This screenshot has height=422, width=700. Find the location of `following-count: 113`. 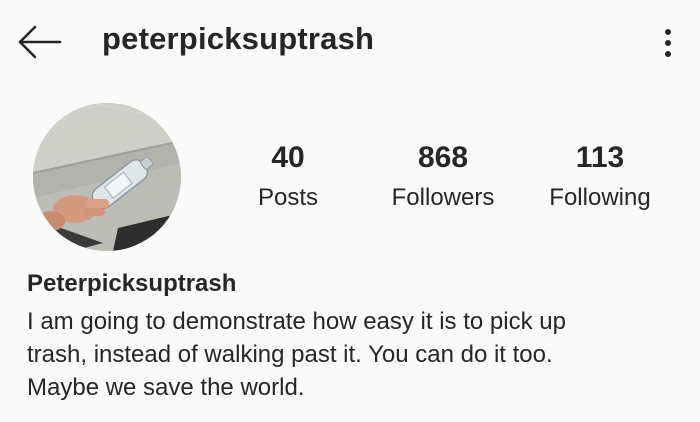

following-count: 113 is located at coordinates (600, 157).